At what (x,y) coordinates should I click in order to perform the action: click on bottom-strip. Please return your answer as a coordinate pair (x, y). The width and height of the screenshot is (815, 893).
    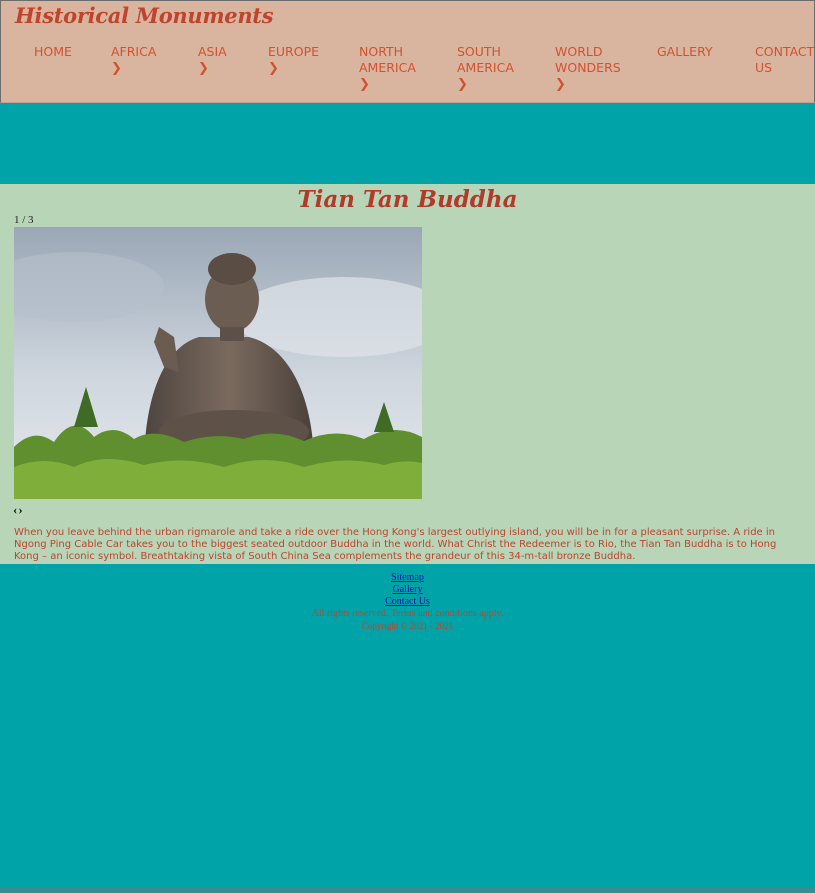
    Looking at the image, I should click on (407, 890).